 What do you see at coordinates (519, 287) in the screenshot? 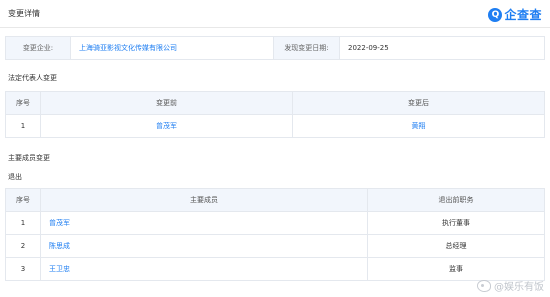
I see `watermark-text: @娱乐有饭` at bounding box center [519, 287].